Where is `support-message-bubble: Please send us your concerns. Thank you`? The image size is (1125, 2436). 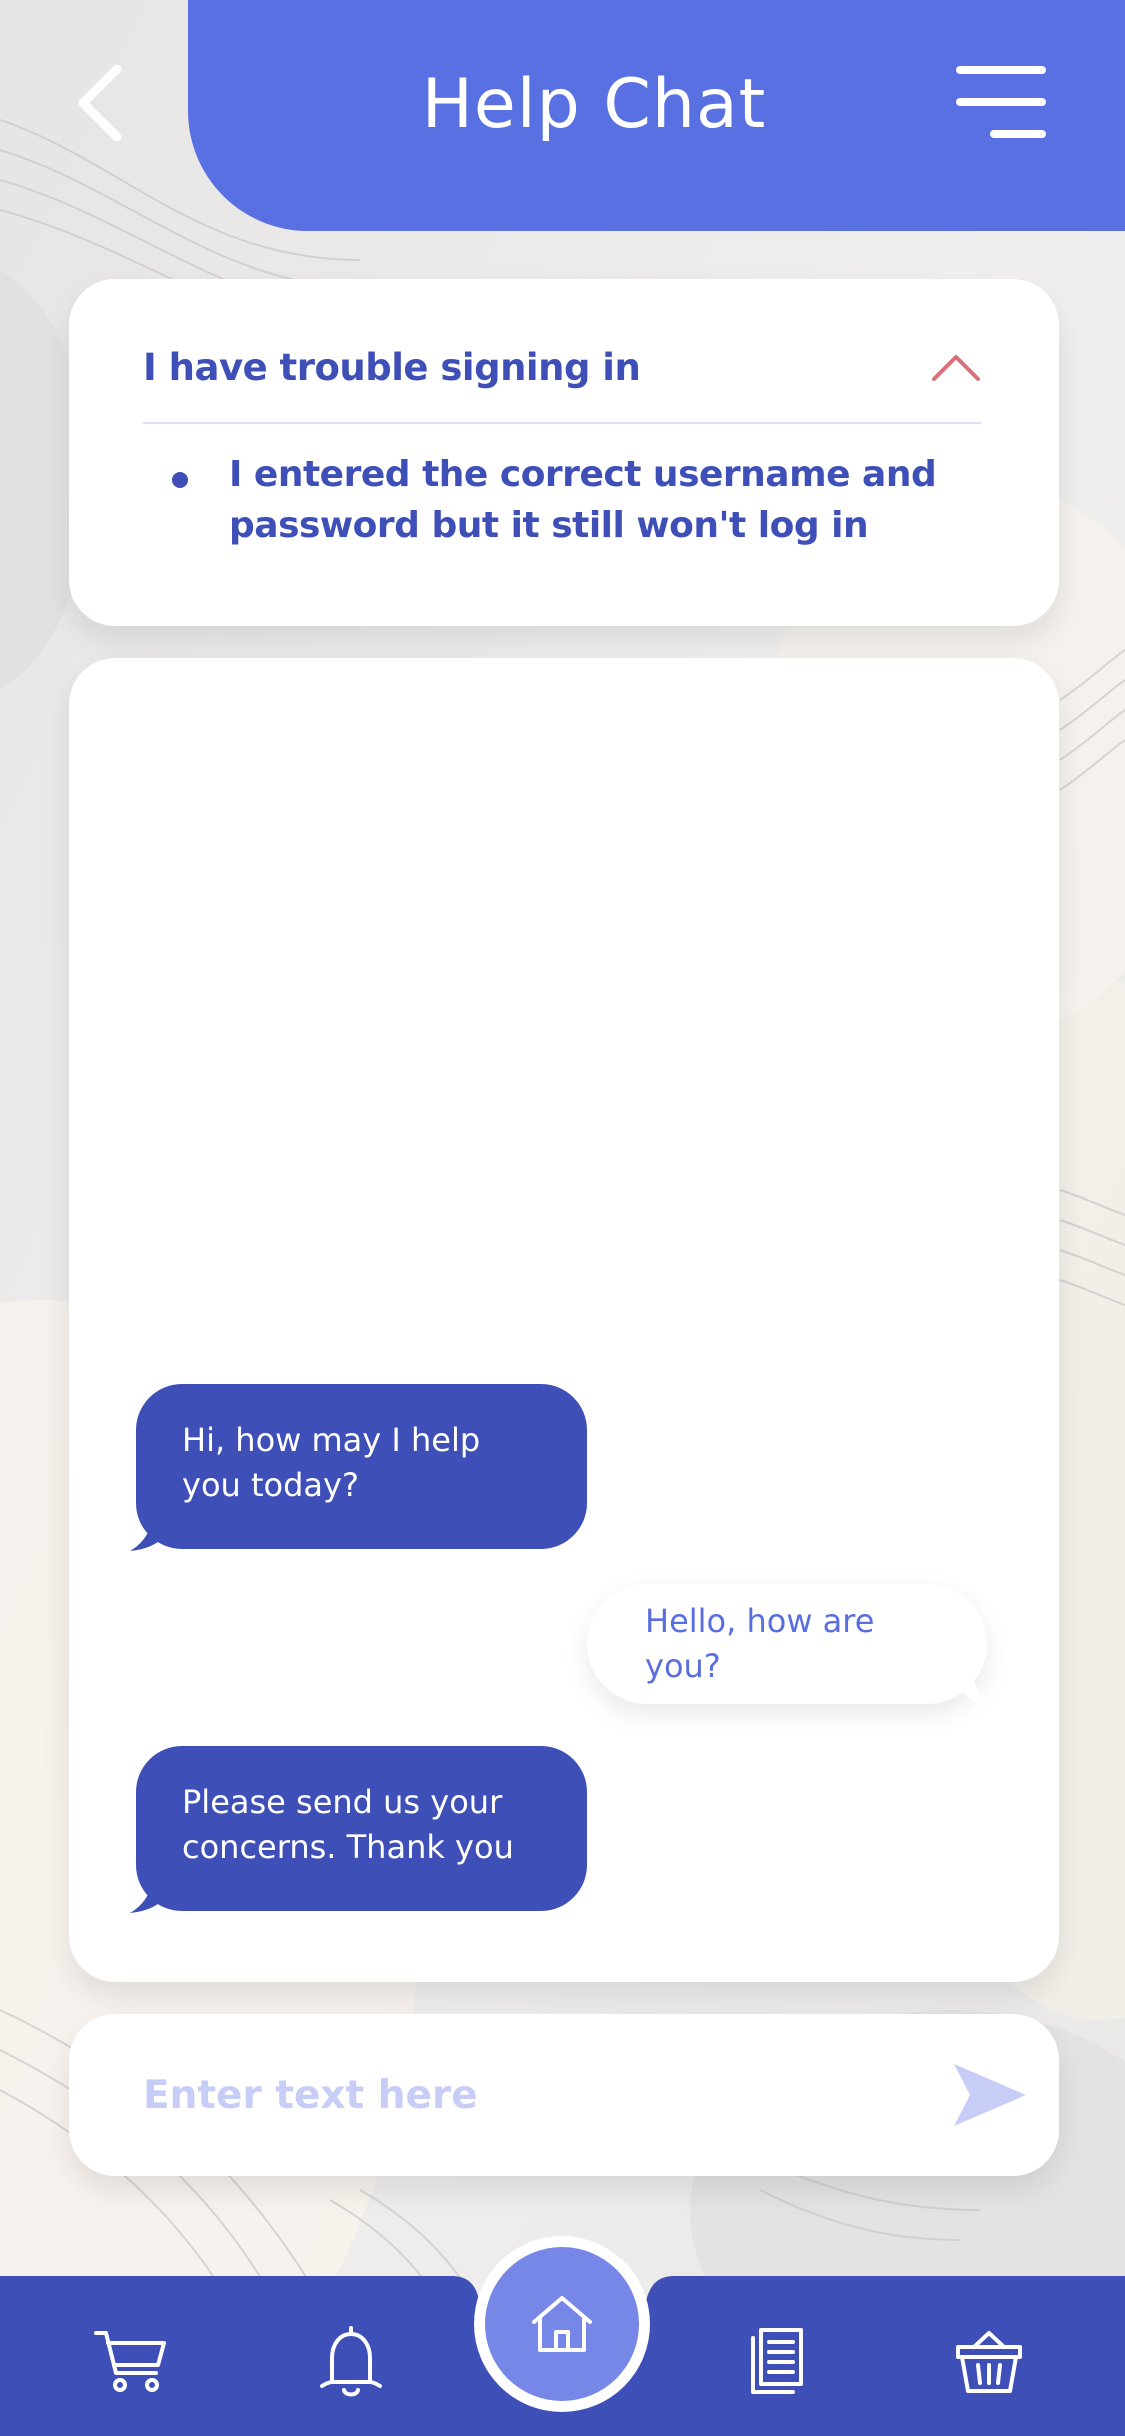
support-message-bubble: Please send us your concerns. Thank you is located at coordinates (358, 1829).